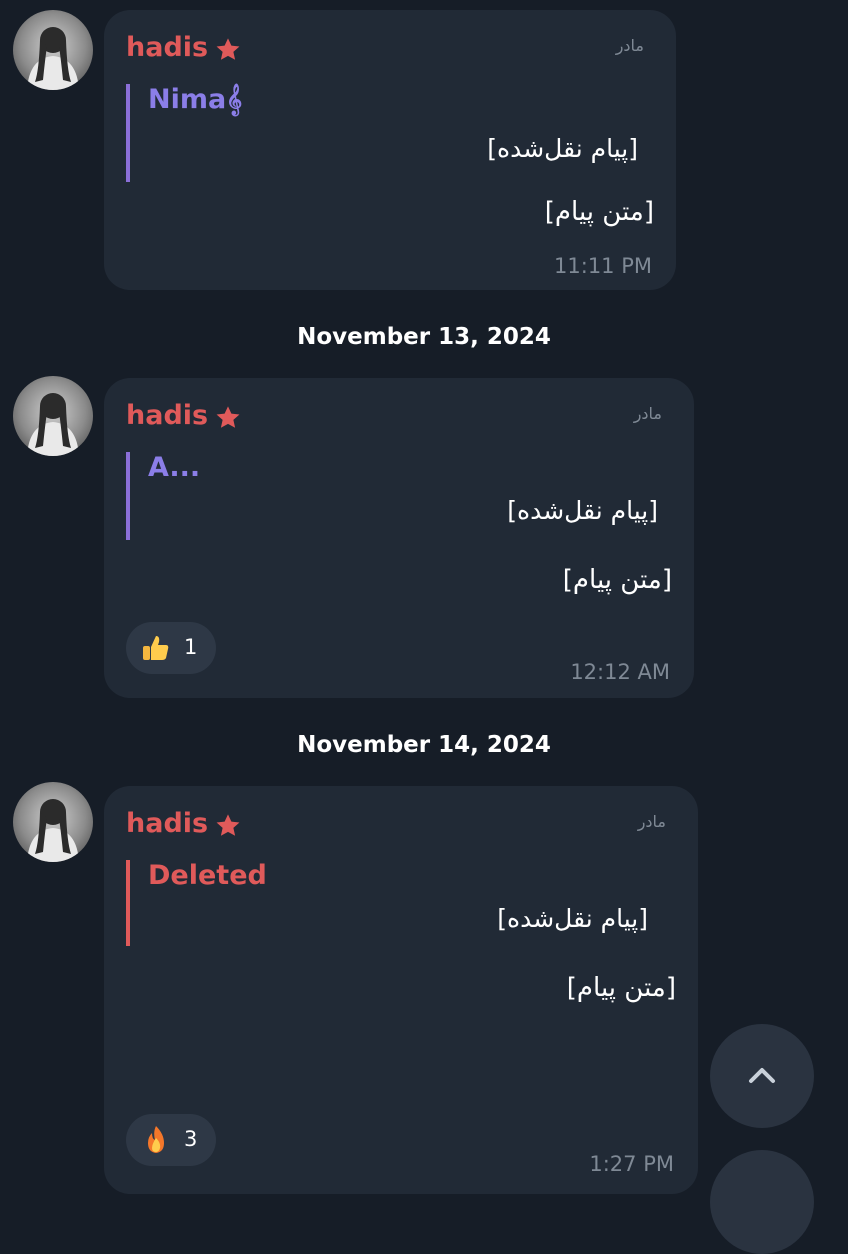 Image resolution: width=848 pixels, height=1254 pixels. I want to click on chevron-up-icon, so click(762, 1075).